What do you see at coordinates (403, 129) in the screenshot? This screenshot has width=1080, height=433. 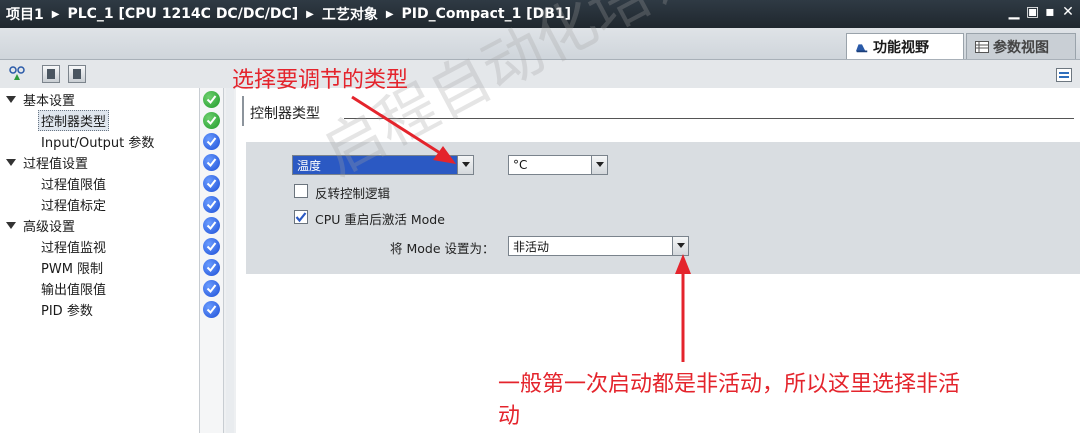 I see `arrow-to-type-dropdown` at bounding box center [403, 129].